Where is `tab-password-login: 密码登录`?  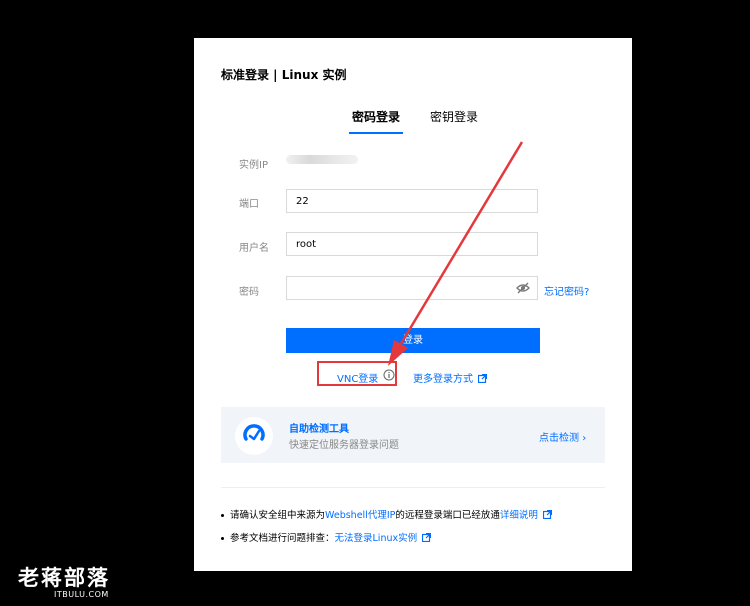
tab-password-login: 密码登录 is located at coordinates (376, 121).